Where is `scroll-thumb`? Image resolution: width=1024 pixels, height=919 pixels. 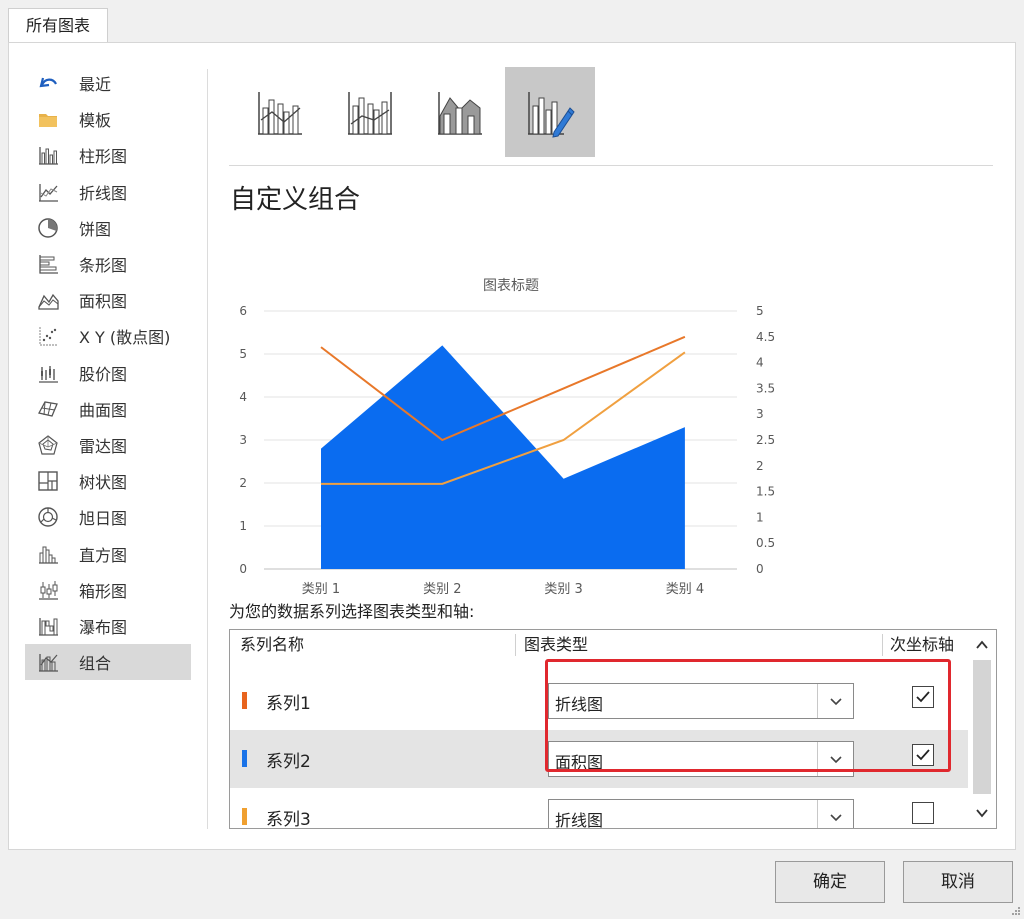 scroll-thumb is located at coordinates (982, 727).